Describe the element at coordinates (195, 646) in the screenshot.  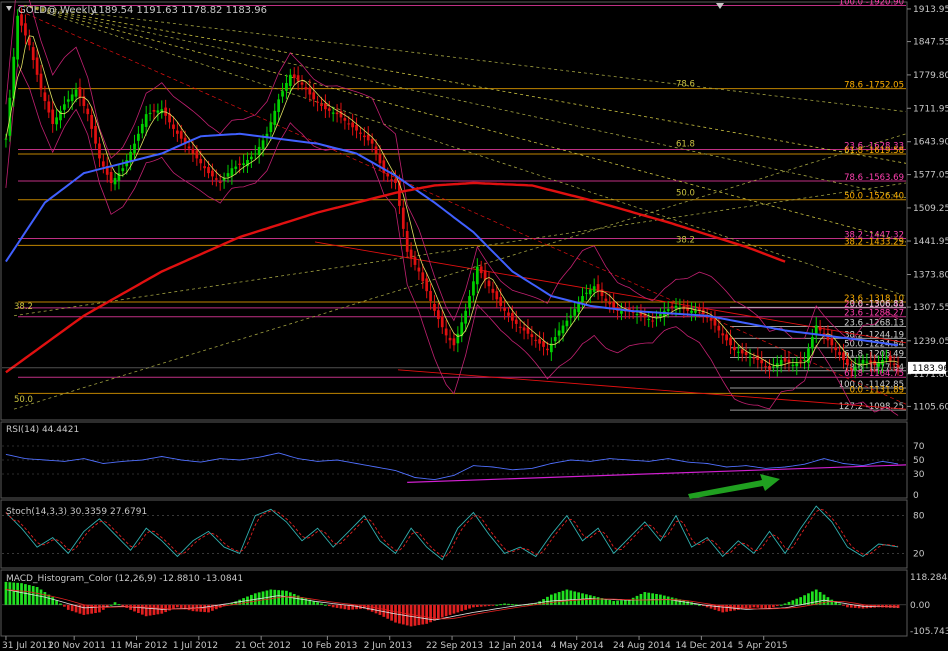
I see `time-tick-label: 1 Jul 2012` at that location.